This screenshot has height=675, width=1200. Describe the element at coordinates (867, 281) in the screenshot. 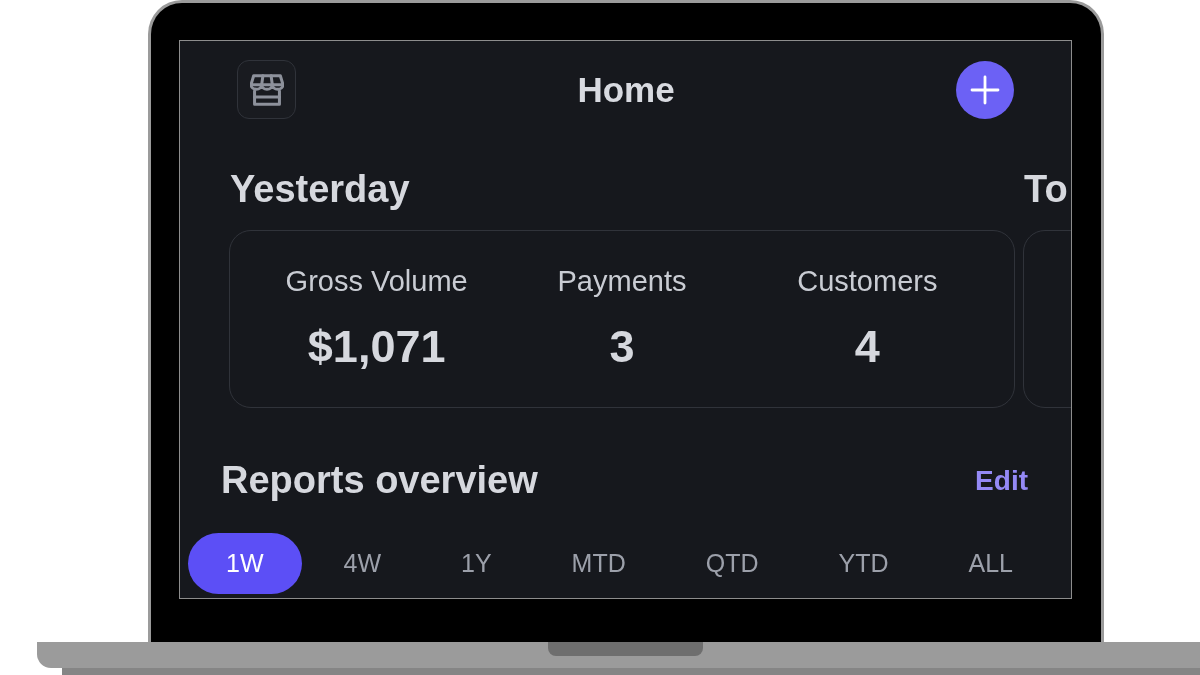

I see `metric-label: Customers` at that location.